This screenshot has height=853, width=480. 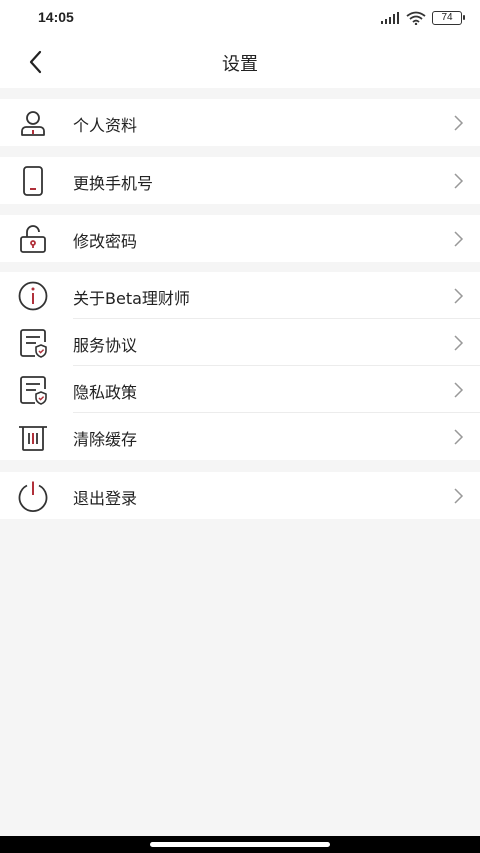 I want to click on home-indicator-bar, so click(x=240, y=844).